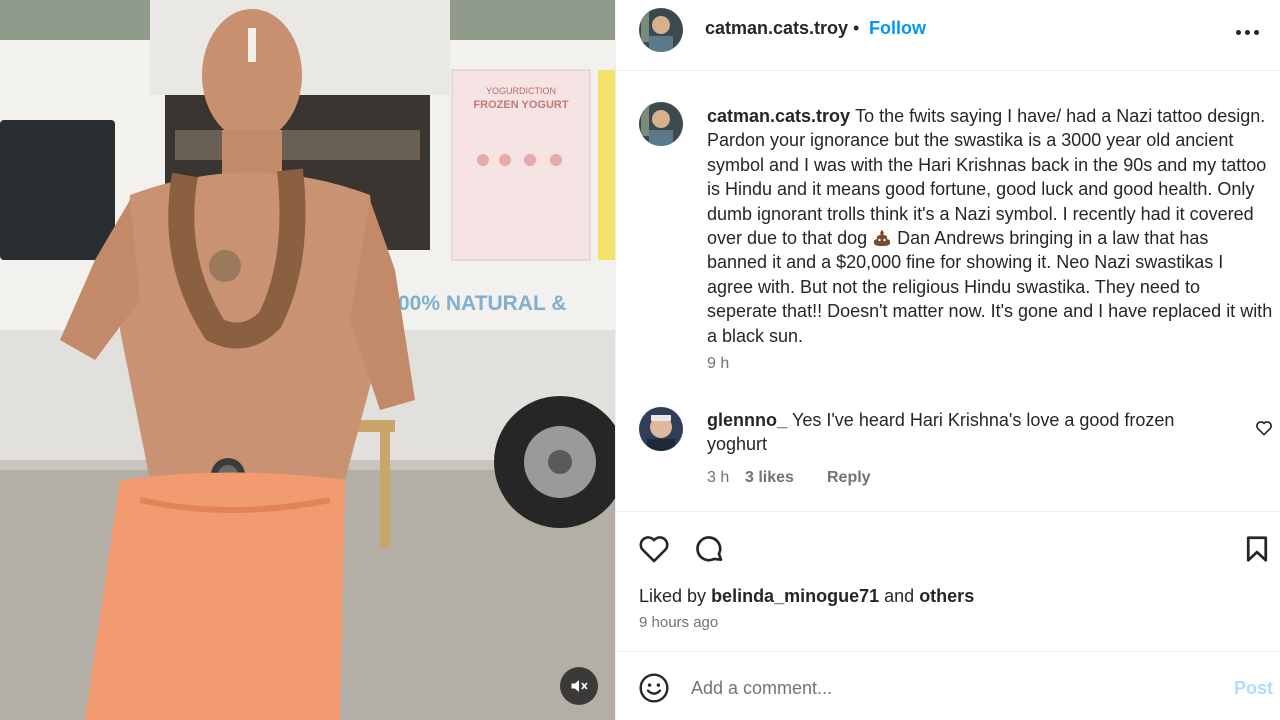 This screenshot has width=1280, height=720. What do you see at coordinates (1264, 428) in the screenshot?
I see `comment-like-heart-icon` at bounding box center [1264, 428].